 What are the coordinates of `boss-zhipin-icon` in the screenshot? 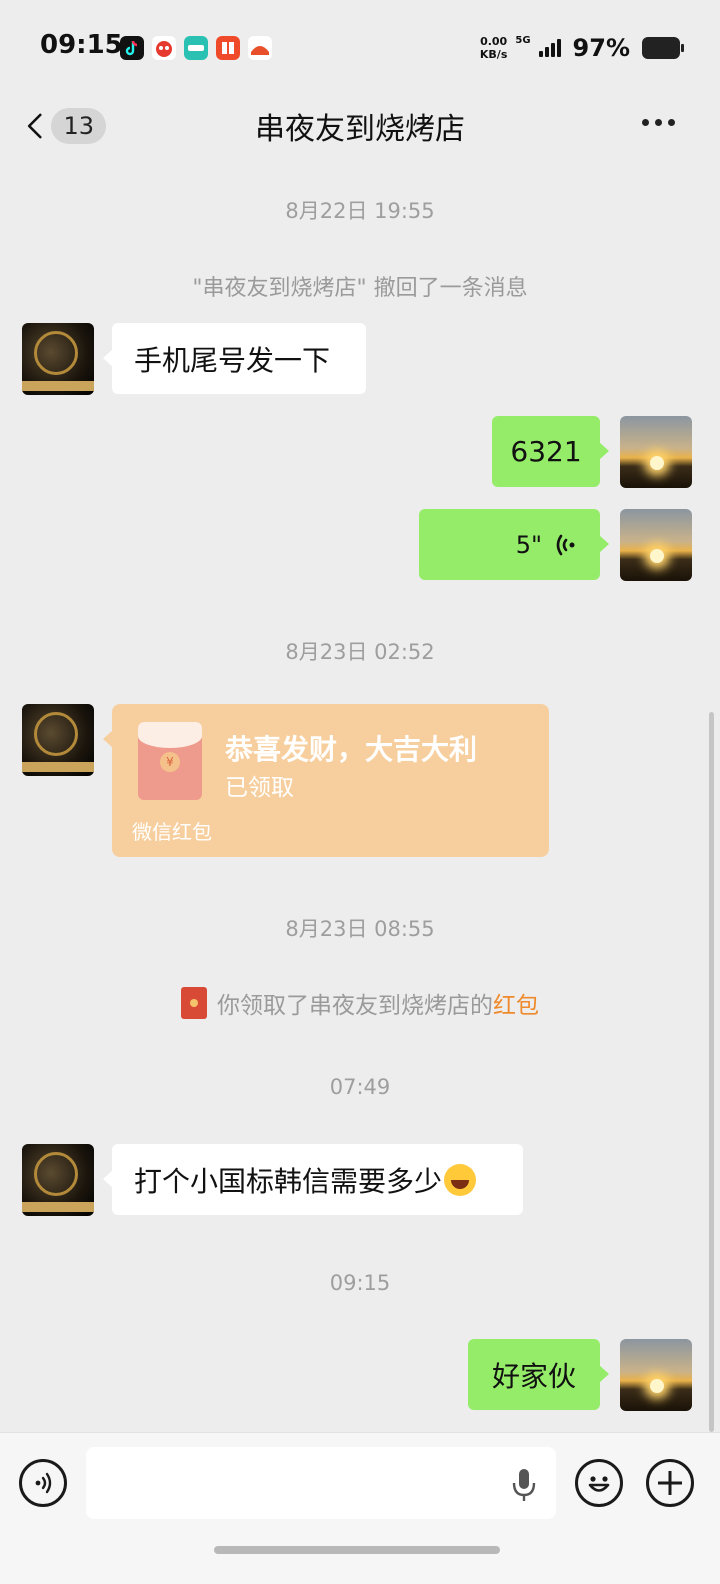 It's located at (196, 48).